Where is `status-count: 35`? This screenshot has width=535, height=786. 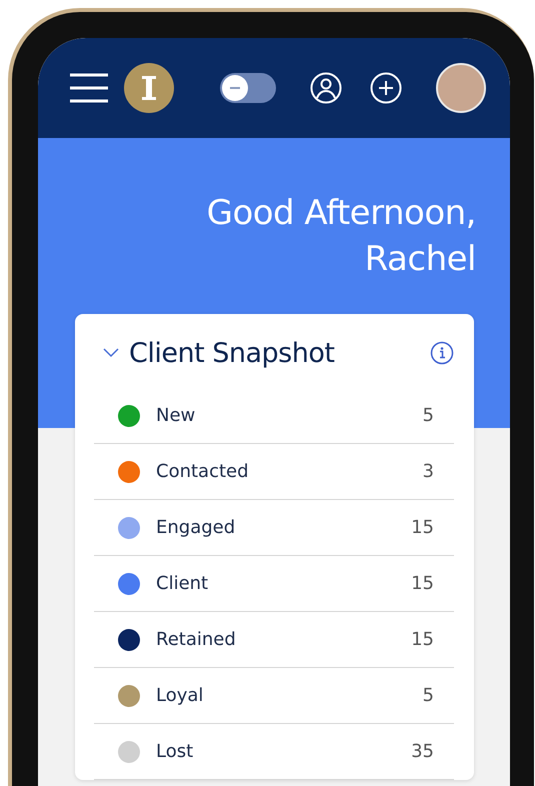
status-count: 35 is located at coordinates (422, 751).